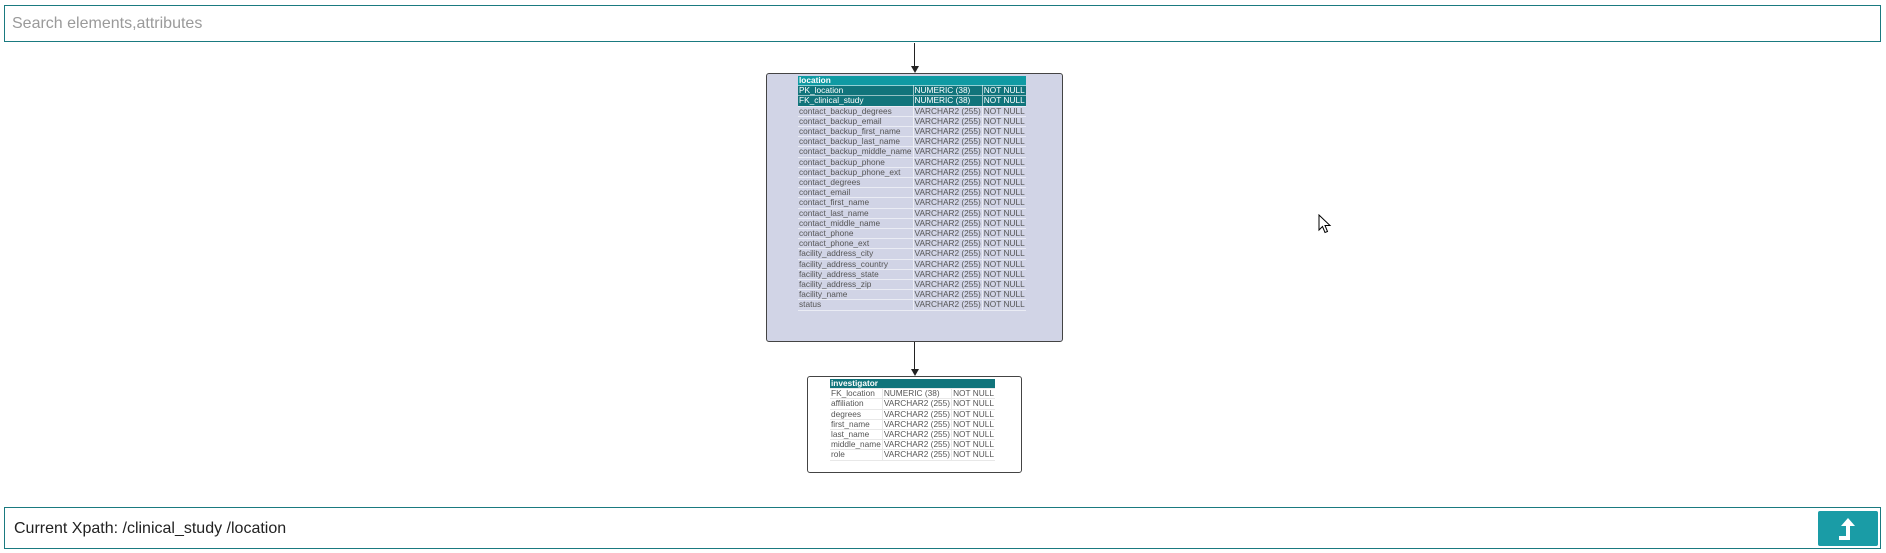 The image size is (1886, 553). What do you see at coordinates (856, 285) in the screenshot?
I see `column-name: facility_address_zip` at bounding box center [856, 285].